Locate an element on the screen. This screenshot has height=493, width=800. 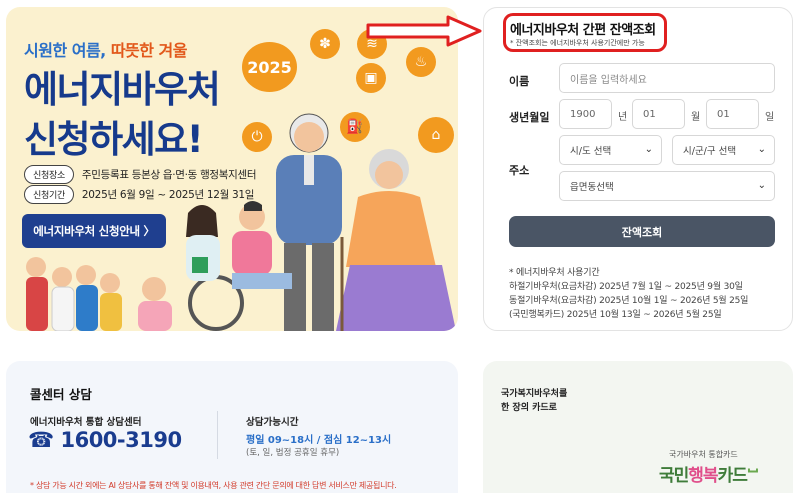
usage-period-card: (국민행복카드) 2025년 10월 13일 ~ 2026년 5월 25일 is located at coordinates (615, 315).